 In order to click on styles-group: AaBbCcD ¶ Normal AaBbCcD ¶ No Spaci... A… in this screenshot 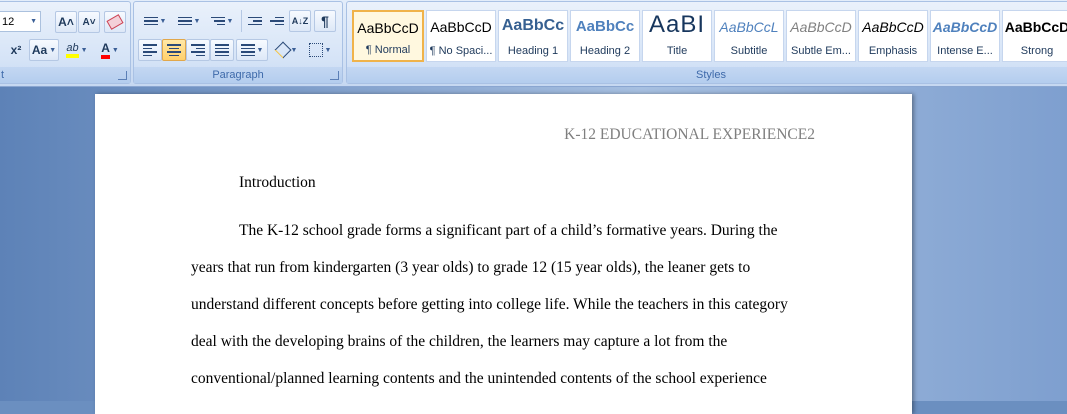, I will do `click(706, 42)`.